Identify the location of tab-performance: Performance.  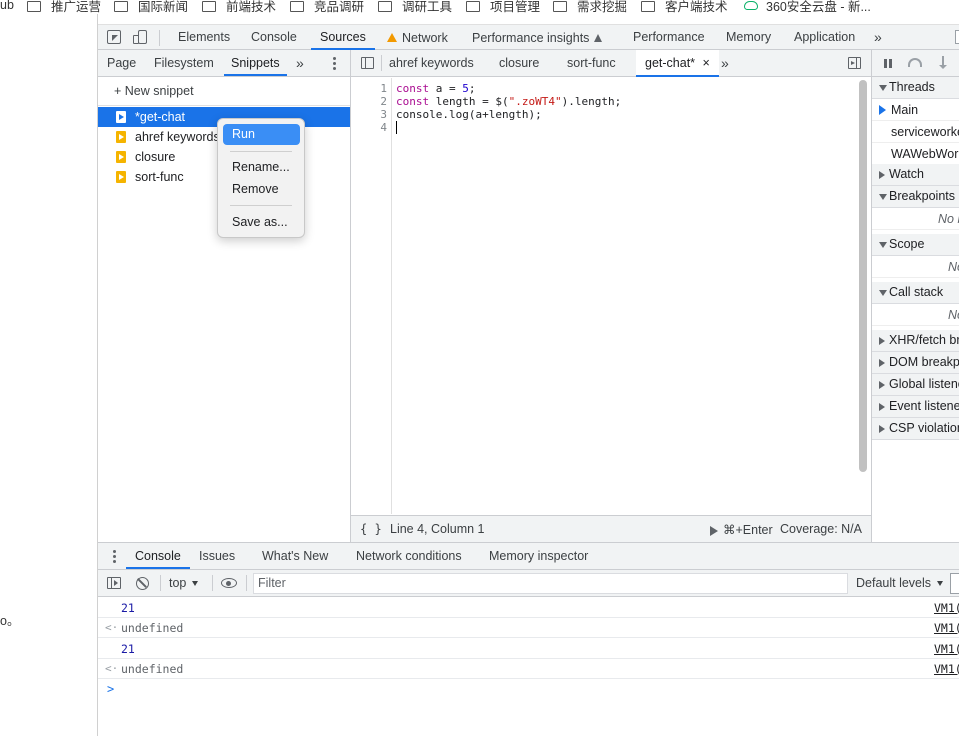
(669, 37).